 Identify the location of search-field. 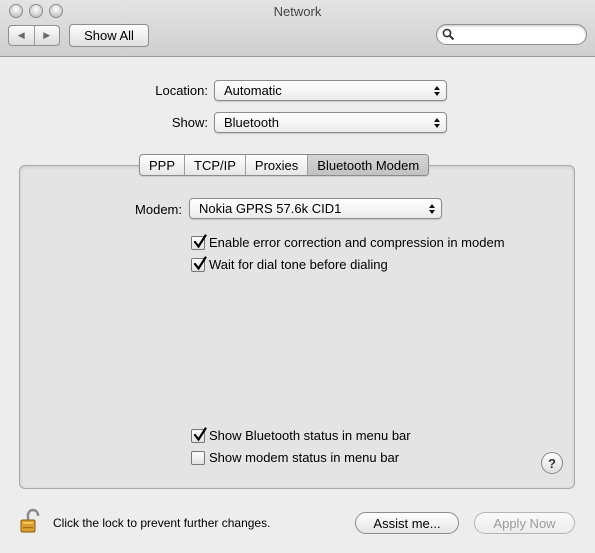
(511, 34).